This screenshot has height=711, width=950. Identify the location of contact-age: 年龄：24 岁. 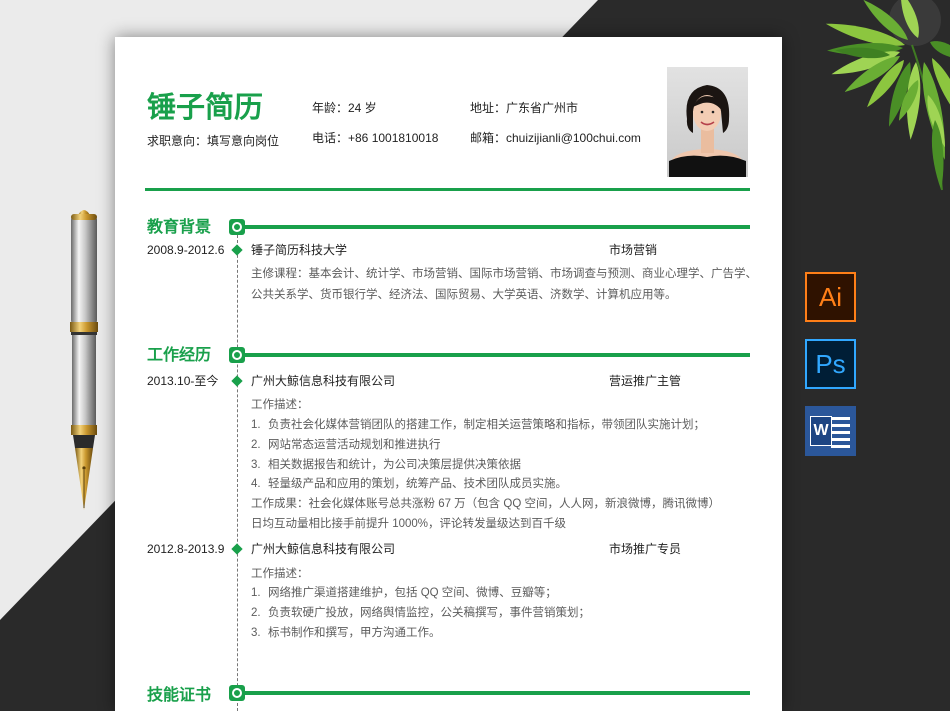
(344, 108).